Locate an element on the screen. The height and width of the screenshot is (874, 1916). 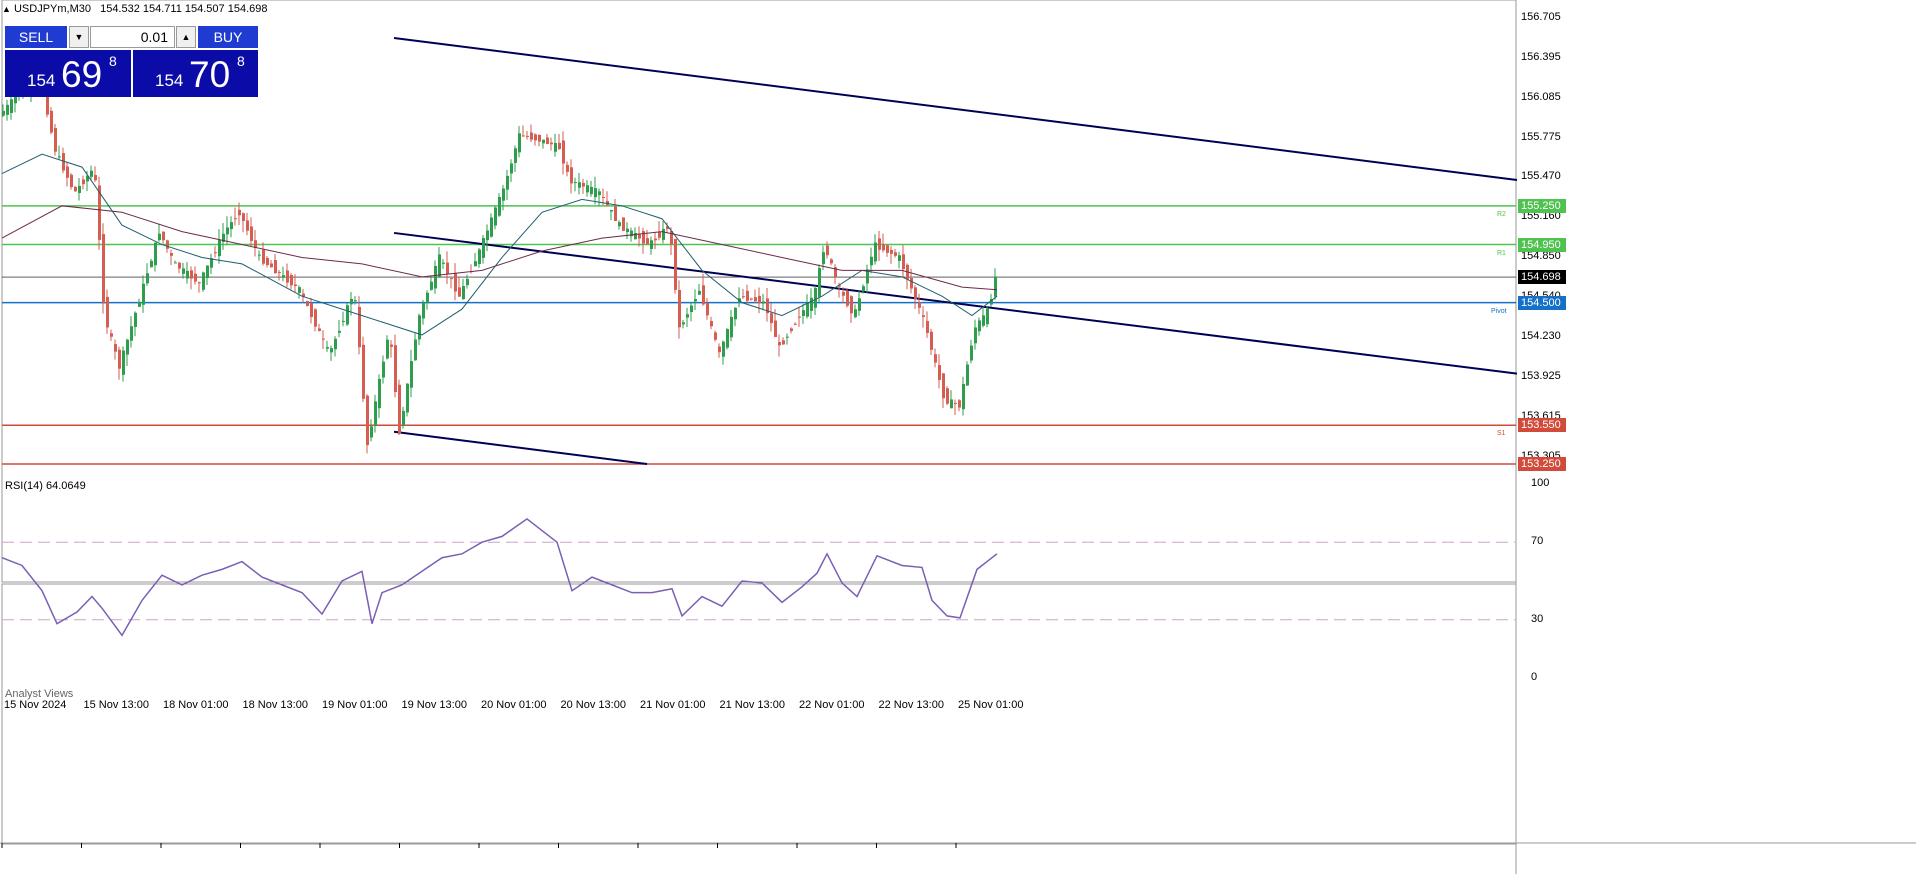
sell-price-display: 154 69 8 is located at coordinates (68, 73).